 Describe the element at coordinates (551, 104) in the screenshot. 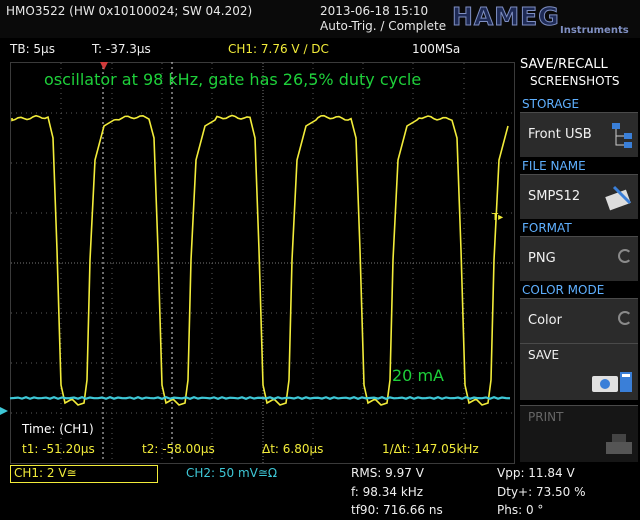

I see `storage-heading: STORAGE` at that location.